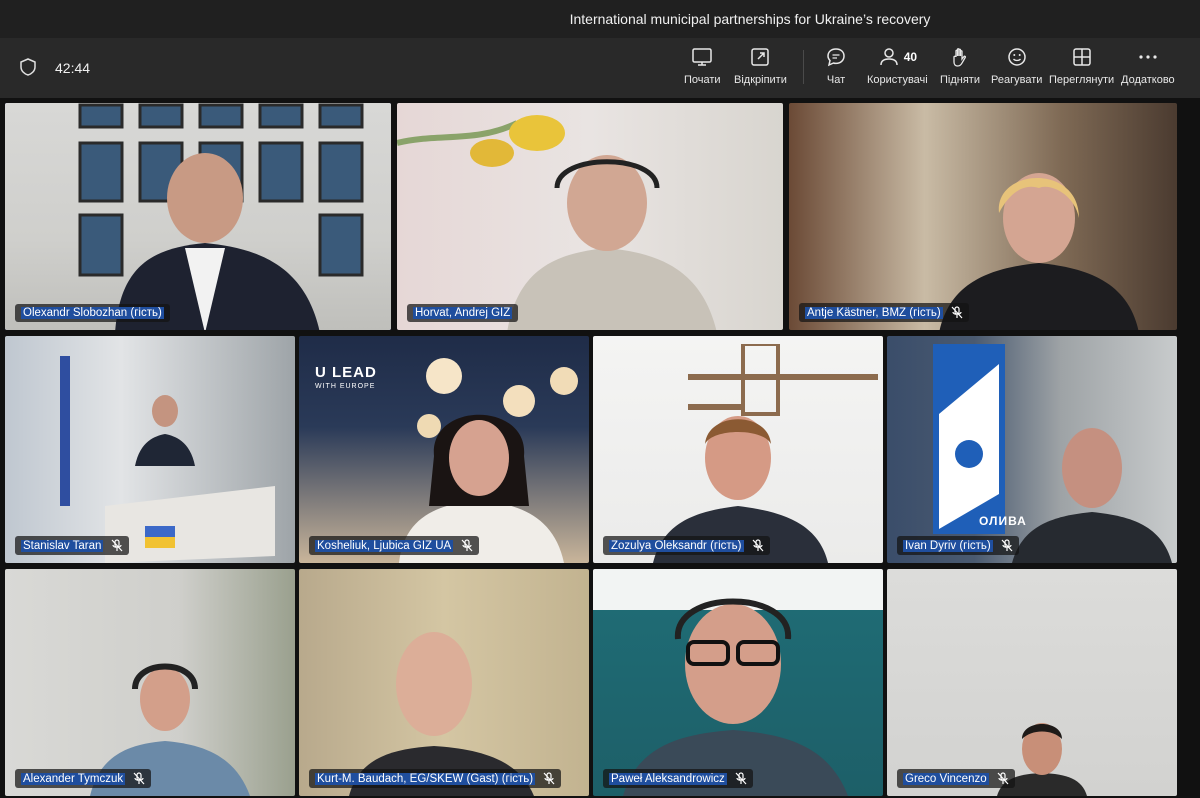  What do you see at coordinates (676, 545) in the screenshot?
I see `participant-name: Zozulya Oleksandr (гість)` at bounding box center [676, 545].